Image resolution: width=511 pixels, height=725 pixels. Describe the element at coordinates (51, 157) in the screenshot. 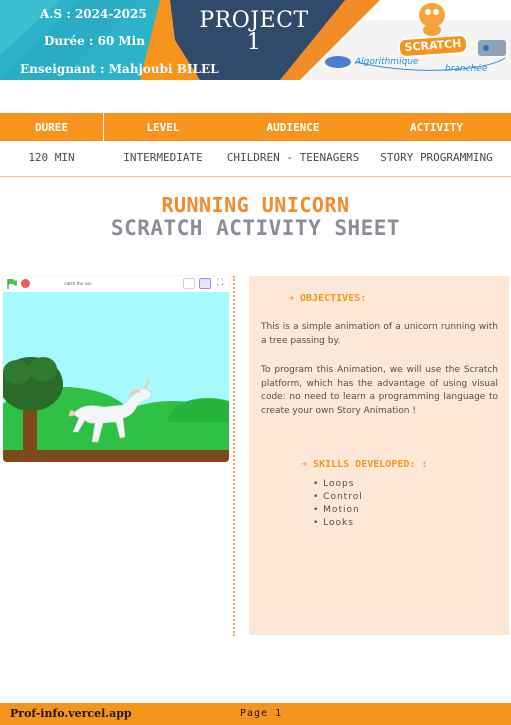

I see `info-value-duree: 120 MIN` at that location.